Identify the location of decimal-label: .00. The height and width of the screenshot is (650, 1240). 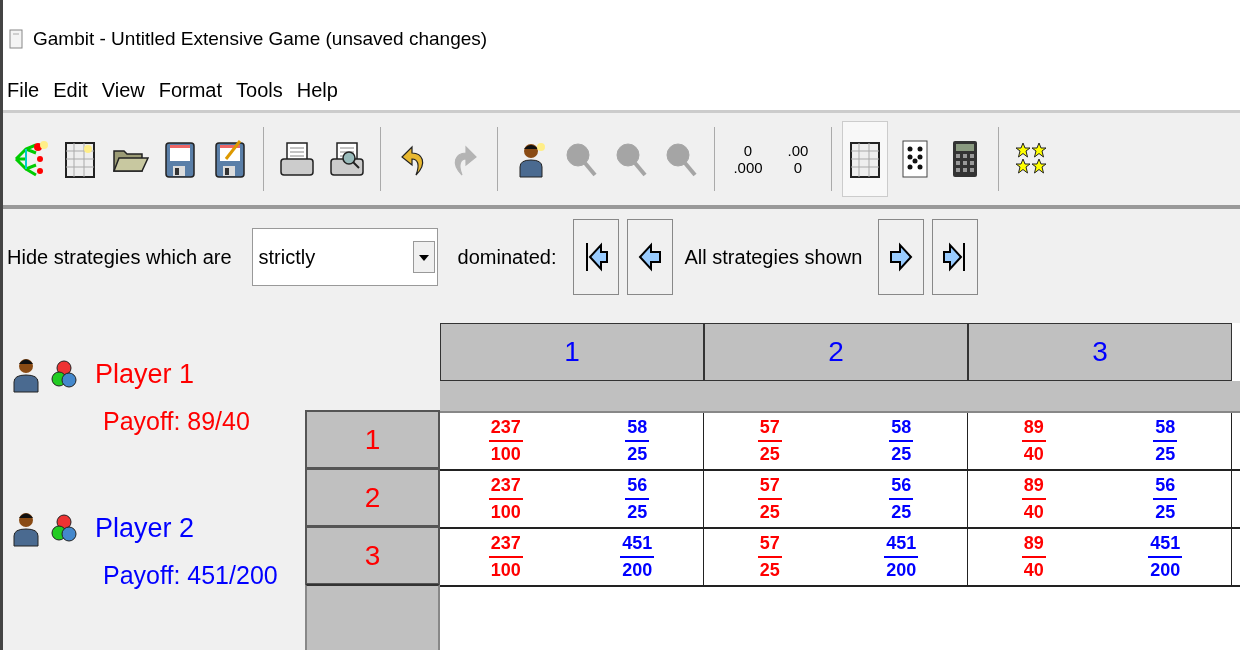
(798, 150).